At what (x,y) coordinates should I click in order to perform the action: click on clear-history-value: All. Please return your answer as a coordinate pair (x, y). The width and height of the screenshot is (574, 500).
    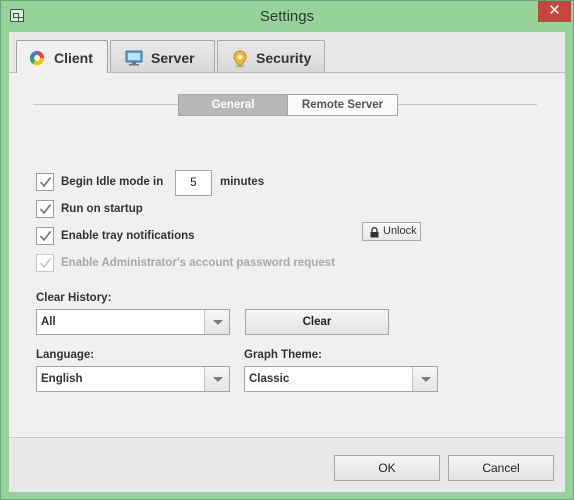
    Looking at the image, I should click on (48, 322).